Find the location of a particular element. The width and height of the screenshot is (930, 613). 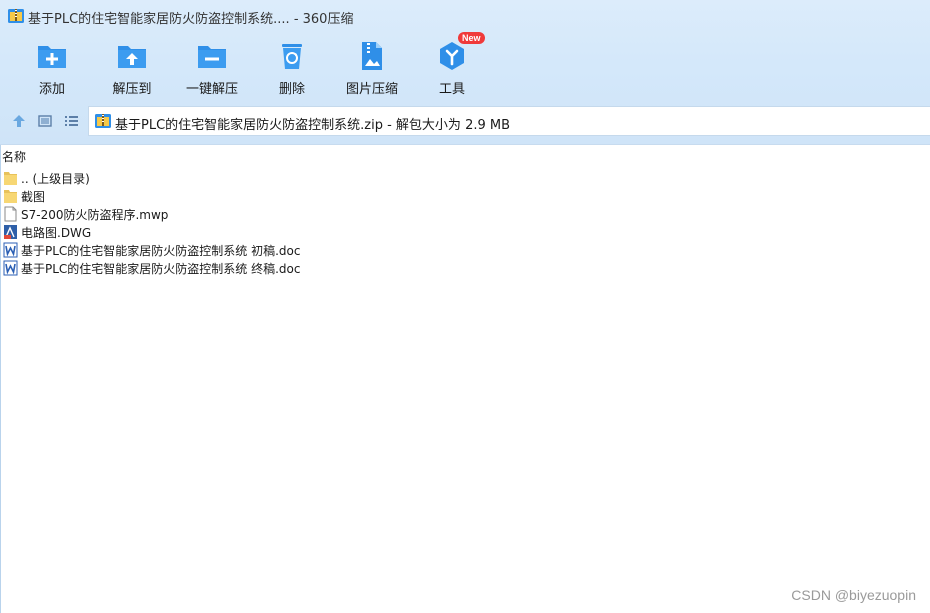

one-click-extract-button: 一键解压 is located at coordinates (212, 67).